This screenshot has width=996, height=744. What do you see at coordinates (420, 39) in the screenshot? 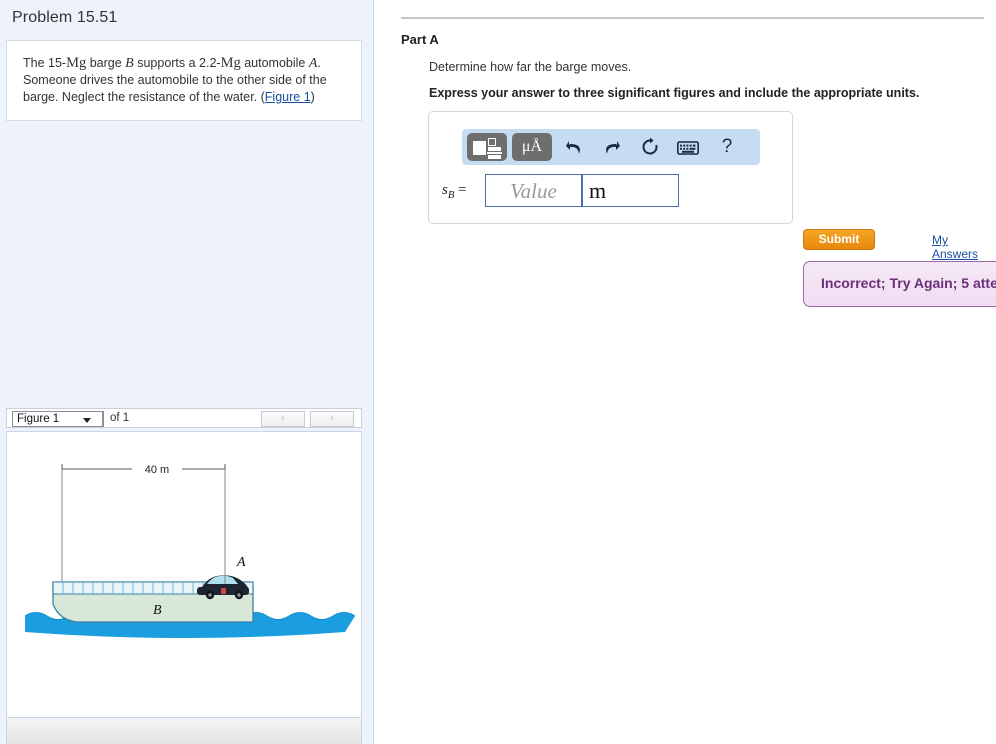
I see `part-title: Part A` at bounding box center [420, 39].